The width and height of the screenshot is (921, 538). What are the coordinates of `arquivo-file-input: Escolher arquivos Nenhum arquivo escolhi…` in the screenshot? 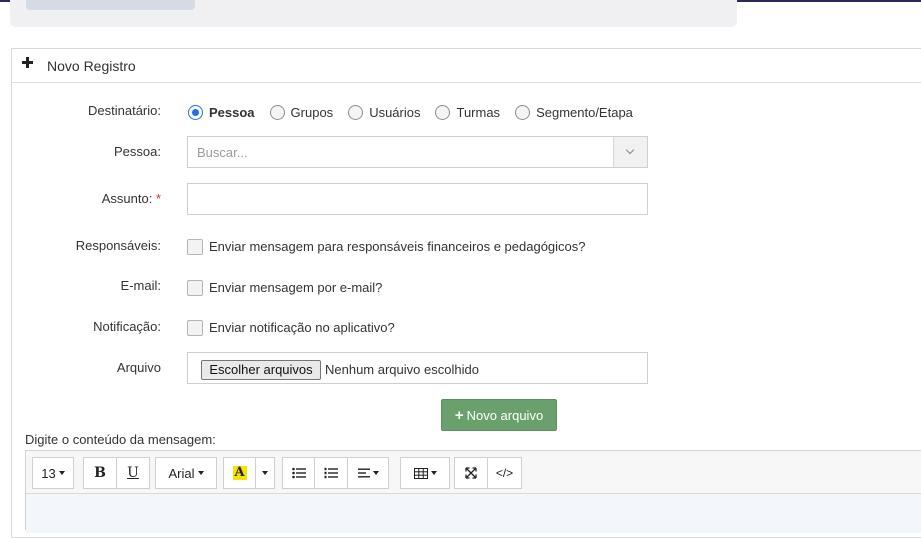 It's located at (417, 368).